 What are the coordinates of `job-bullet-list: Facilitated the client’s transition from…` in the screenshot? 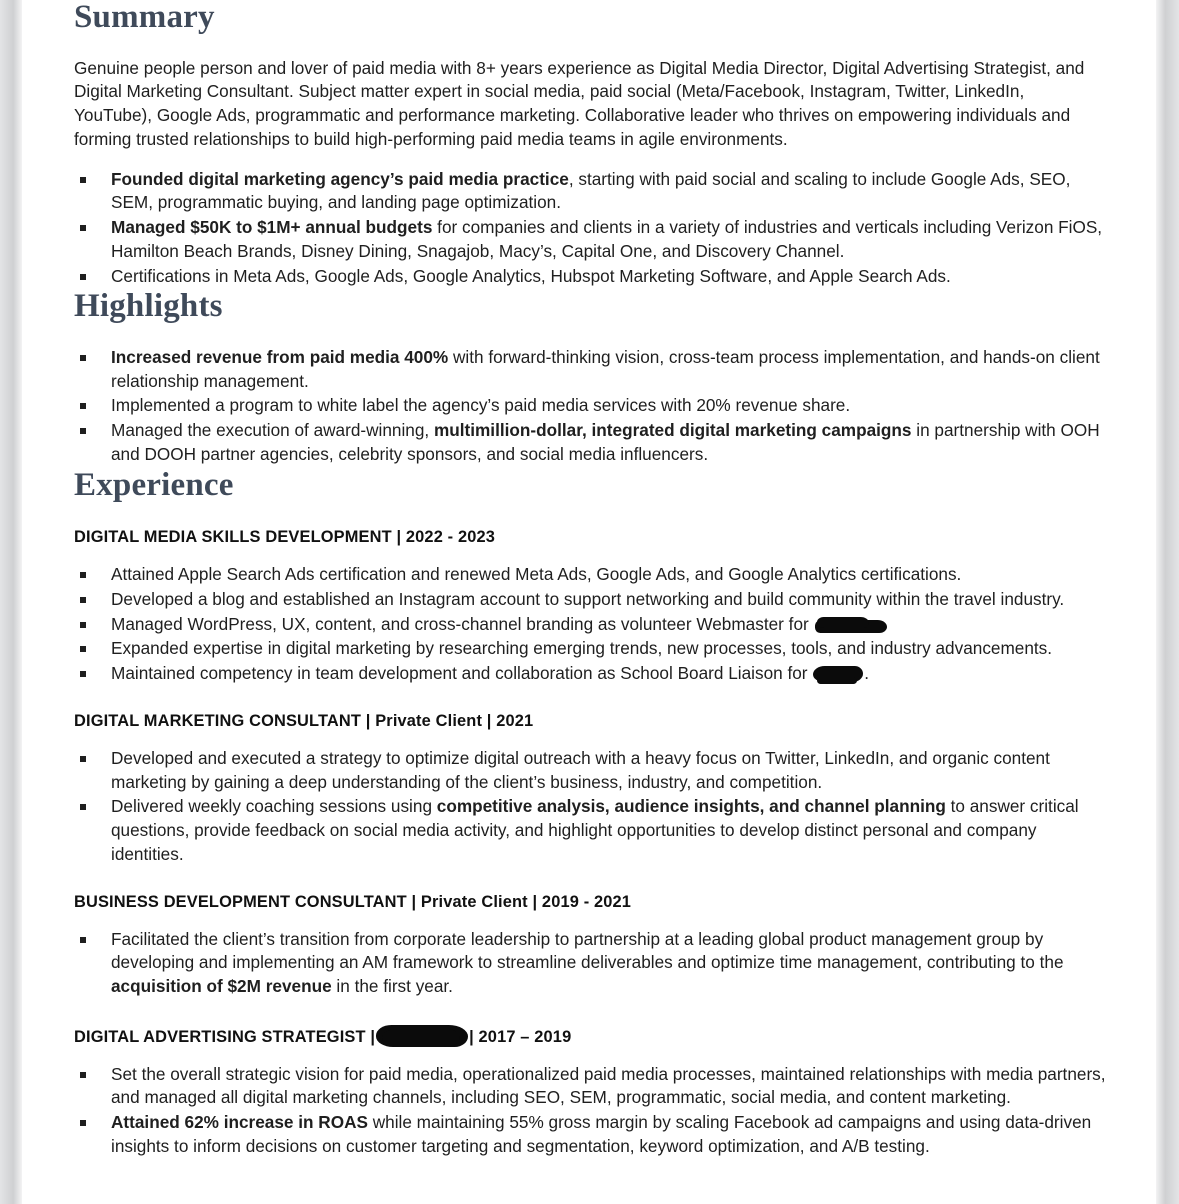 It's located at (590, 963).